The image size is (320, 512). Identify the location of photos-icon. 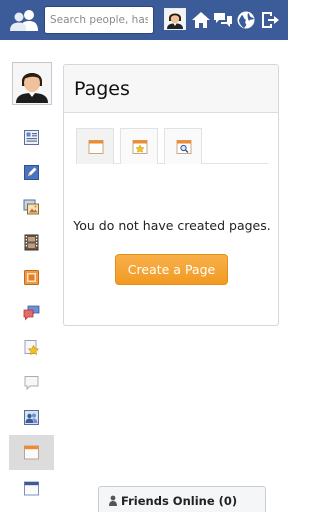
(31, 207).